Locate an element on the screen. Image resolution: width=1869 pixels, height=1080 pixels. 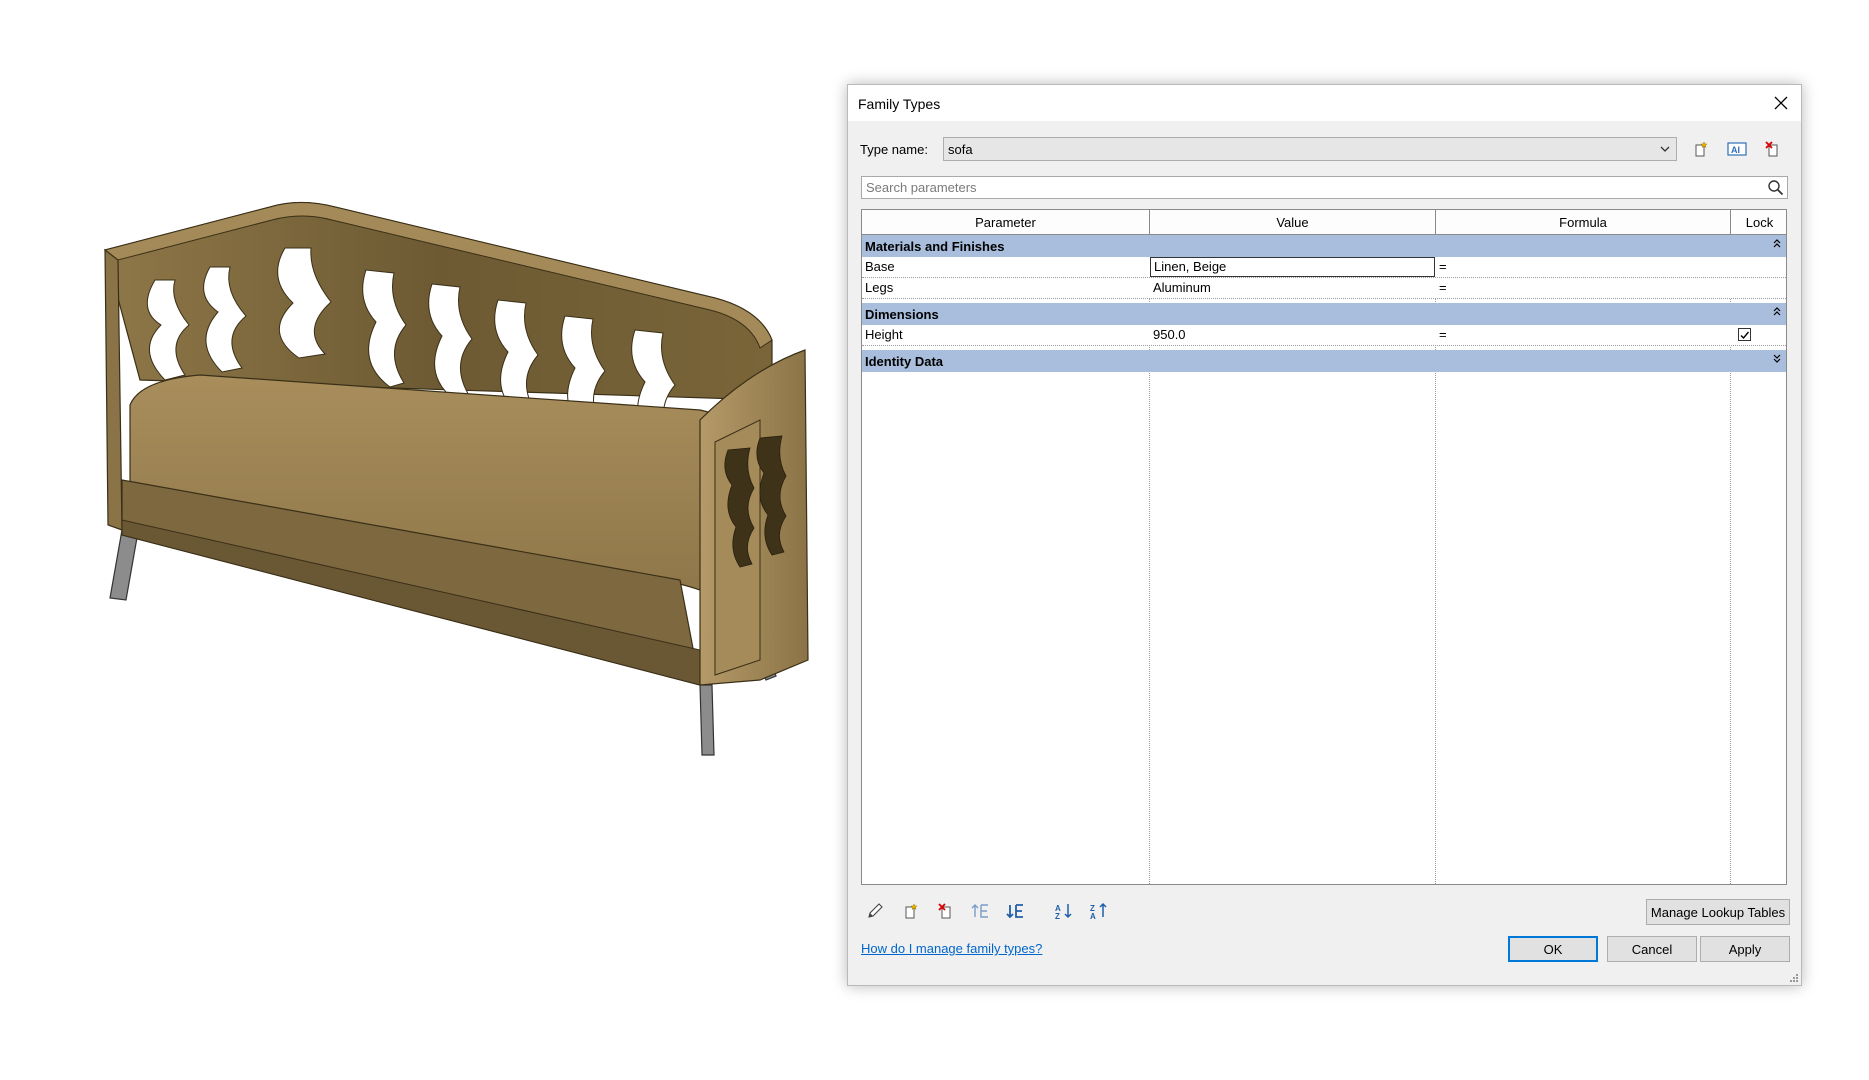
new-parameter-icon is located at coordinates (911, 911).